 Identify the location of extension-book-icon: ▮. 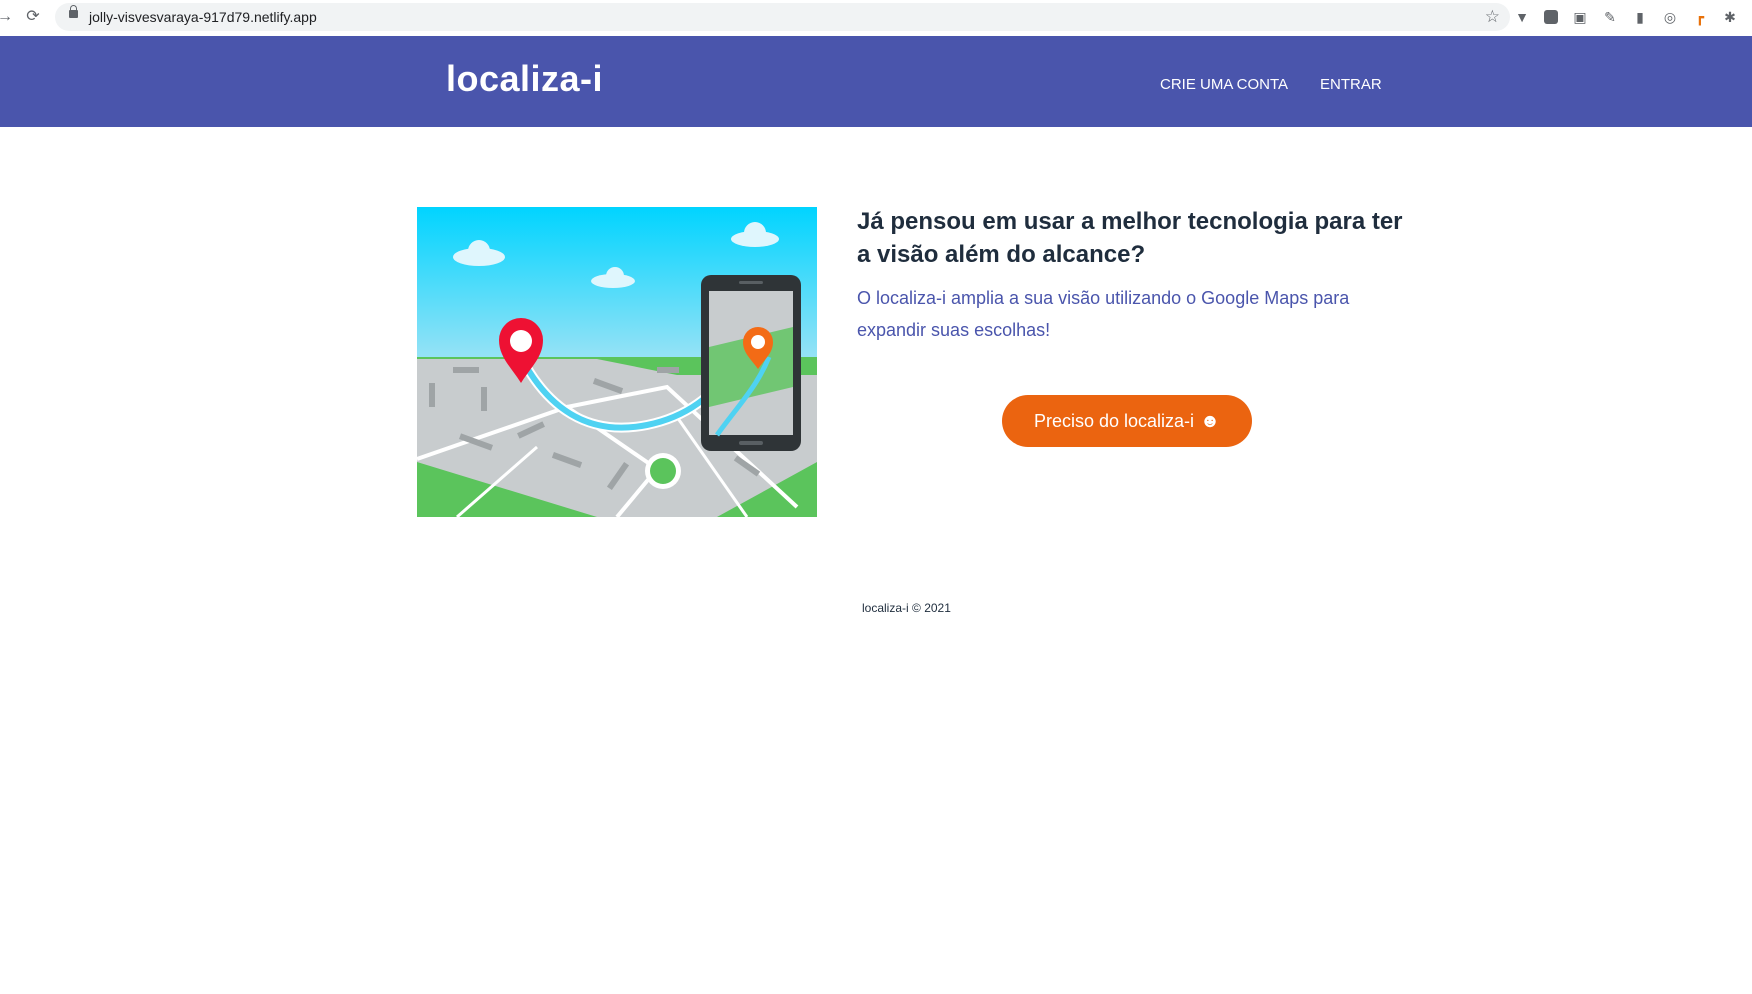
(1640, 17).